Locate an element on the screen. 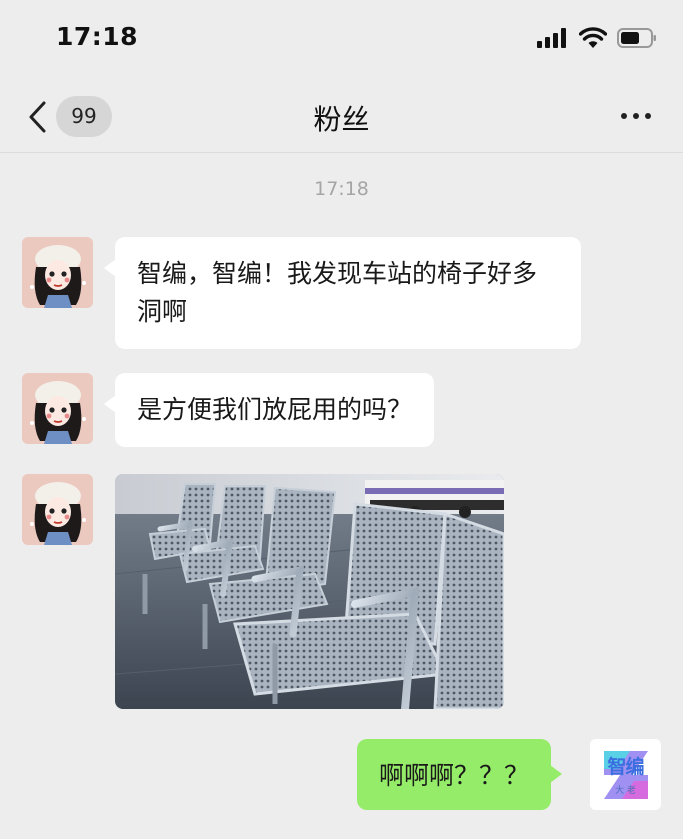 Image resolution: width=683 pixels, height=839 pixels. status-icons is located at coordinates (597, 38).